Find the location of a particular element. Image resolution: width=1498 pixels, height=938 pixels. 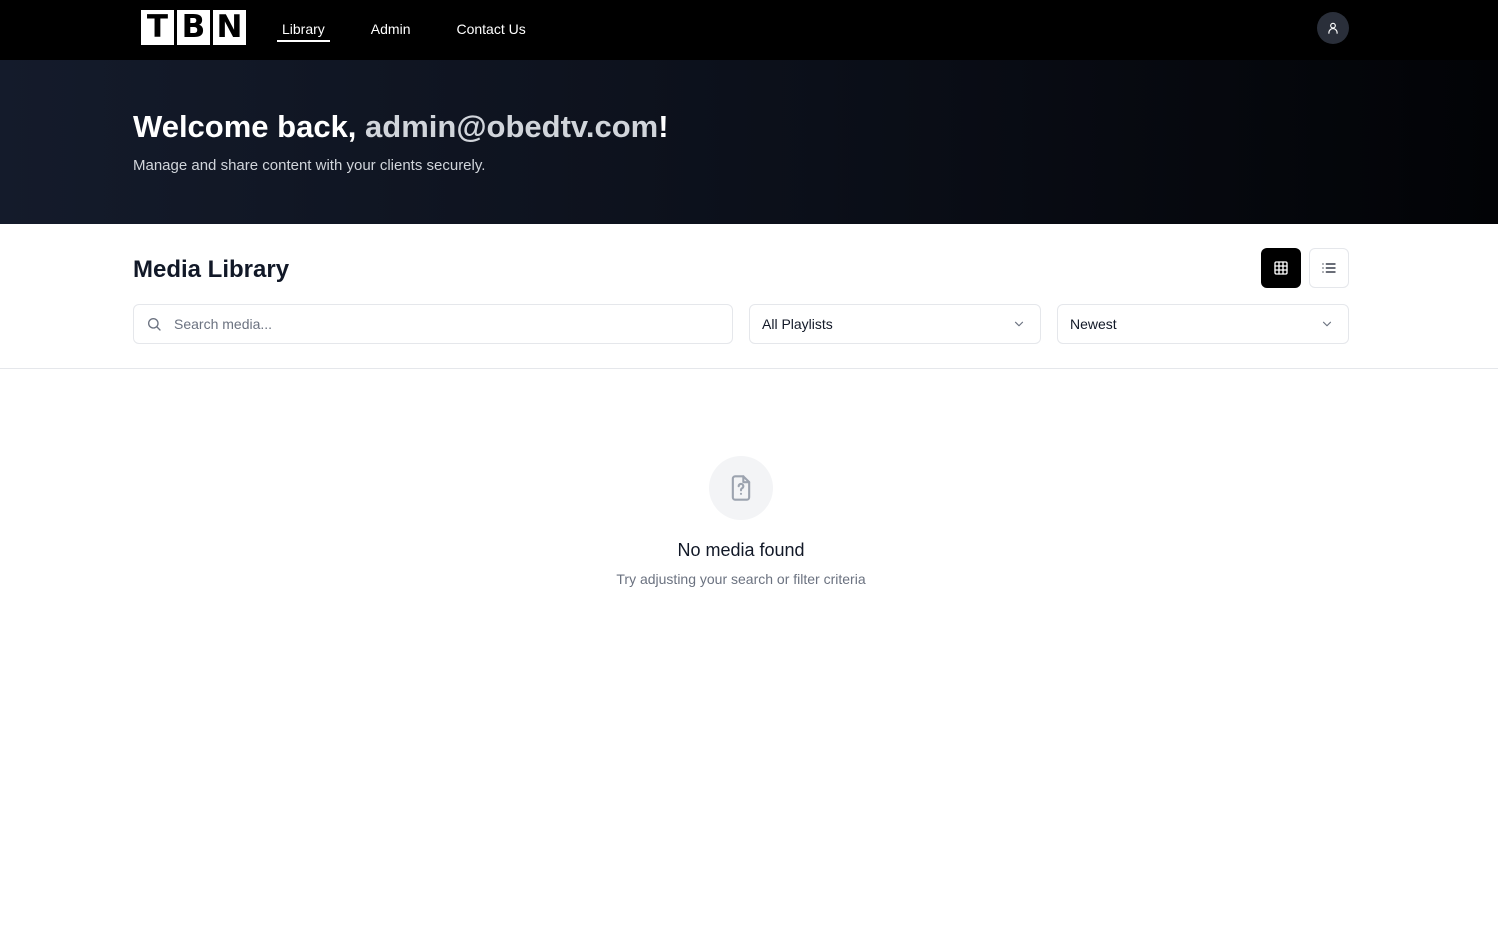

sort-select: Newest is located at coordinates (1203, 324).